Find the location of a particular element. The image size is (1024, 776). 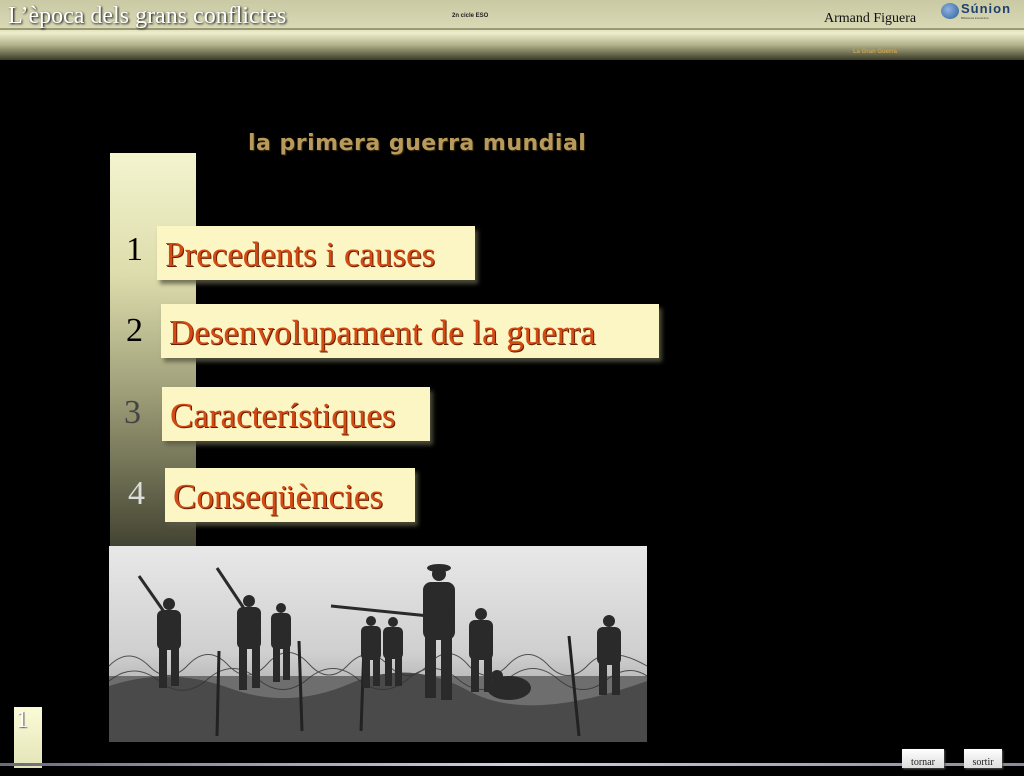

soldiers-illustration is located at coordinates (378, 644).